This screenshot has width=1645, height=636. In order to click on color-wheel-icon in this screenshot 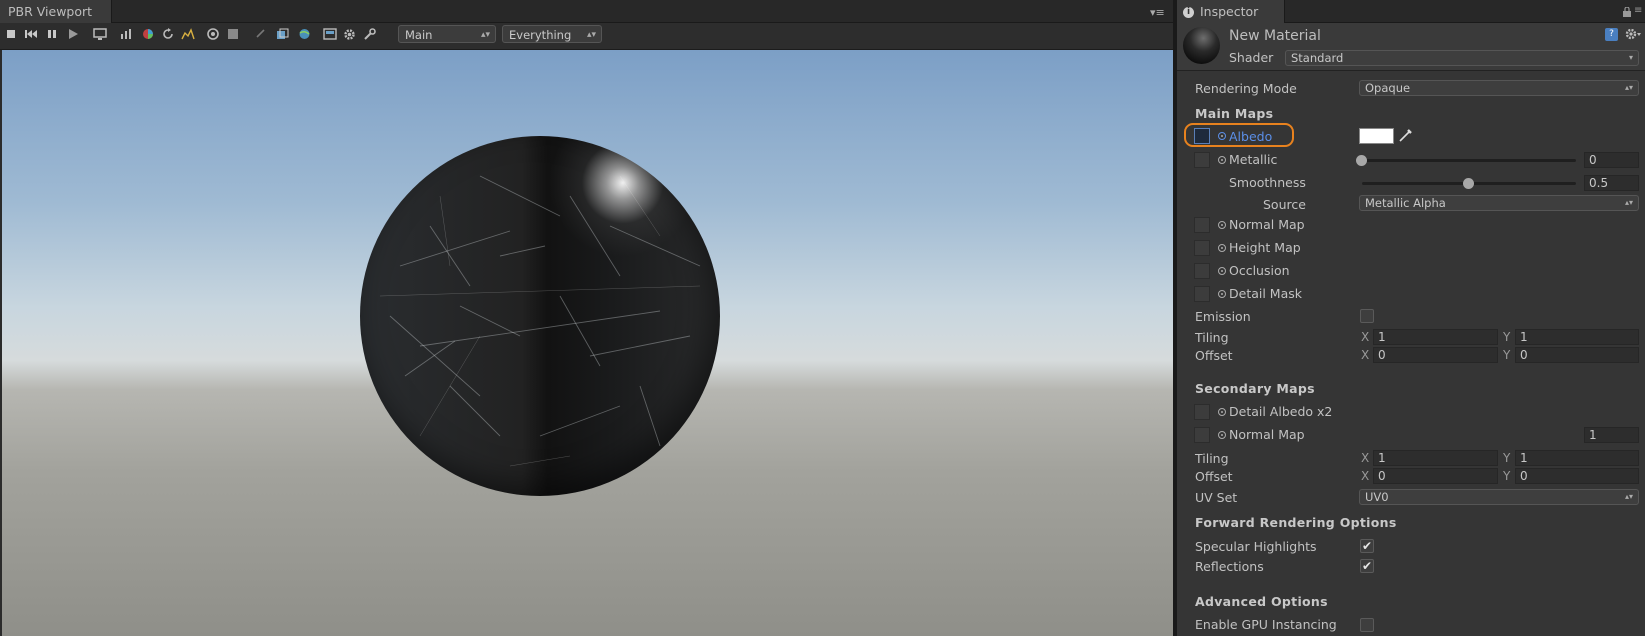, I will do `click(148, 34)`.